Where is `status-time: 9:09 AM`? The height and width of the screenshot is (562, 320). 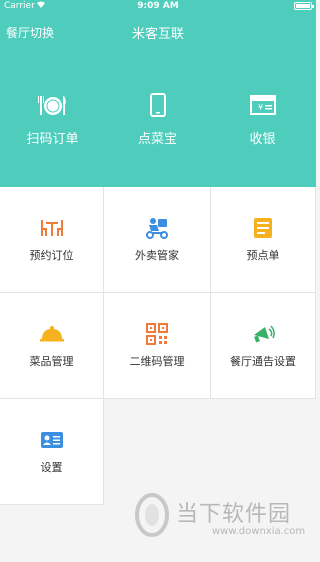 status-time: 9:09 AM is located at coordinates (158, 6).